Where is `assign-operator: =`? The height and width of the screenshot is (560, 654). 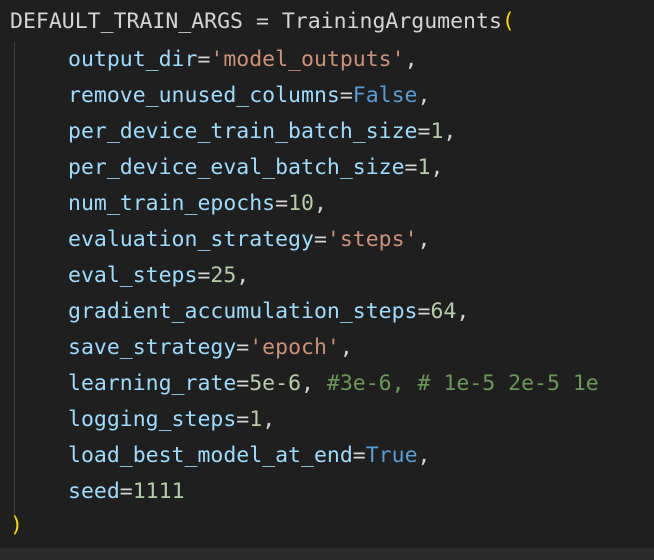 assign-operator: = is located at coordinates (262, 21).